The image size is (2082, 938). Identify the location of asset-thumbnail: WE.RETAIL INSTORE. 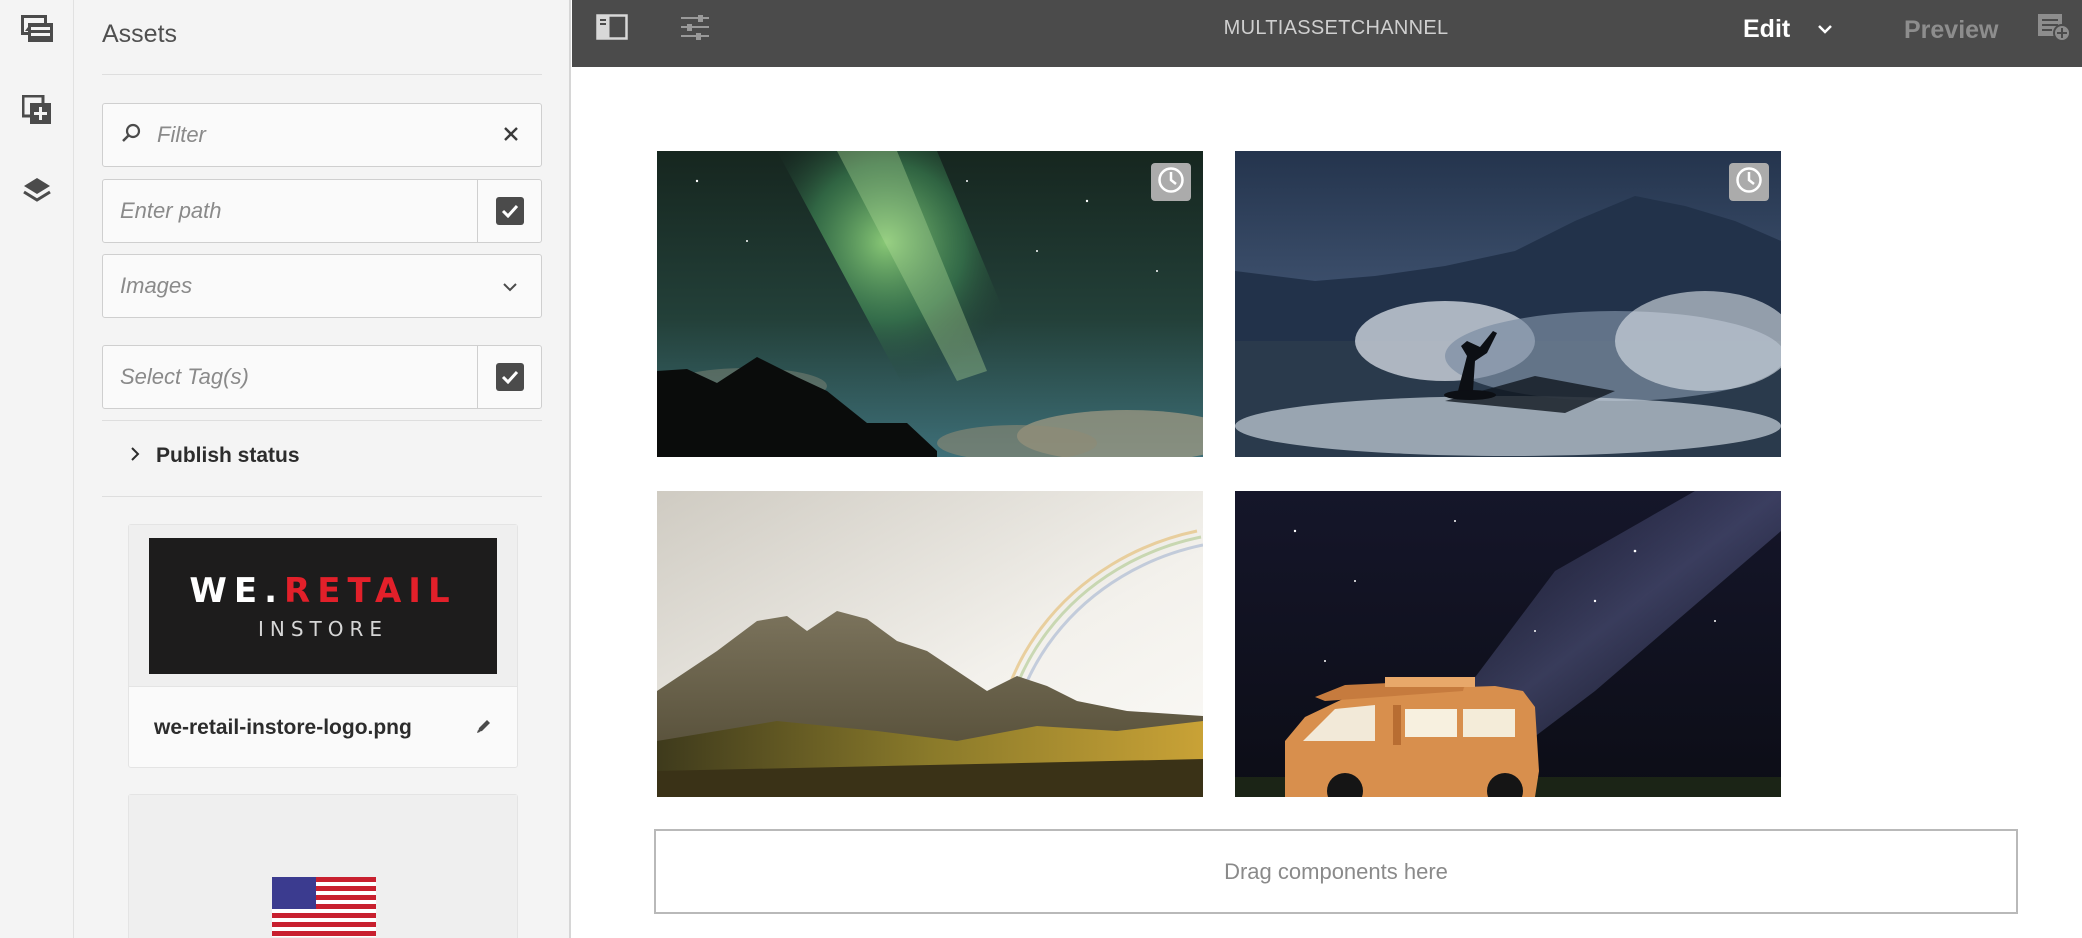
(323, 606).